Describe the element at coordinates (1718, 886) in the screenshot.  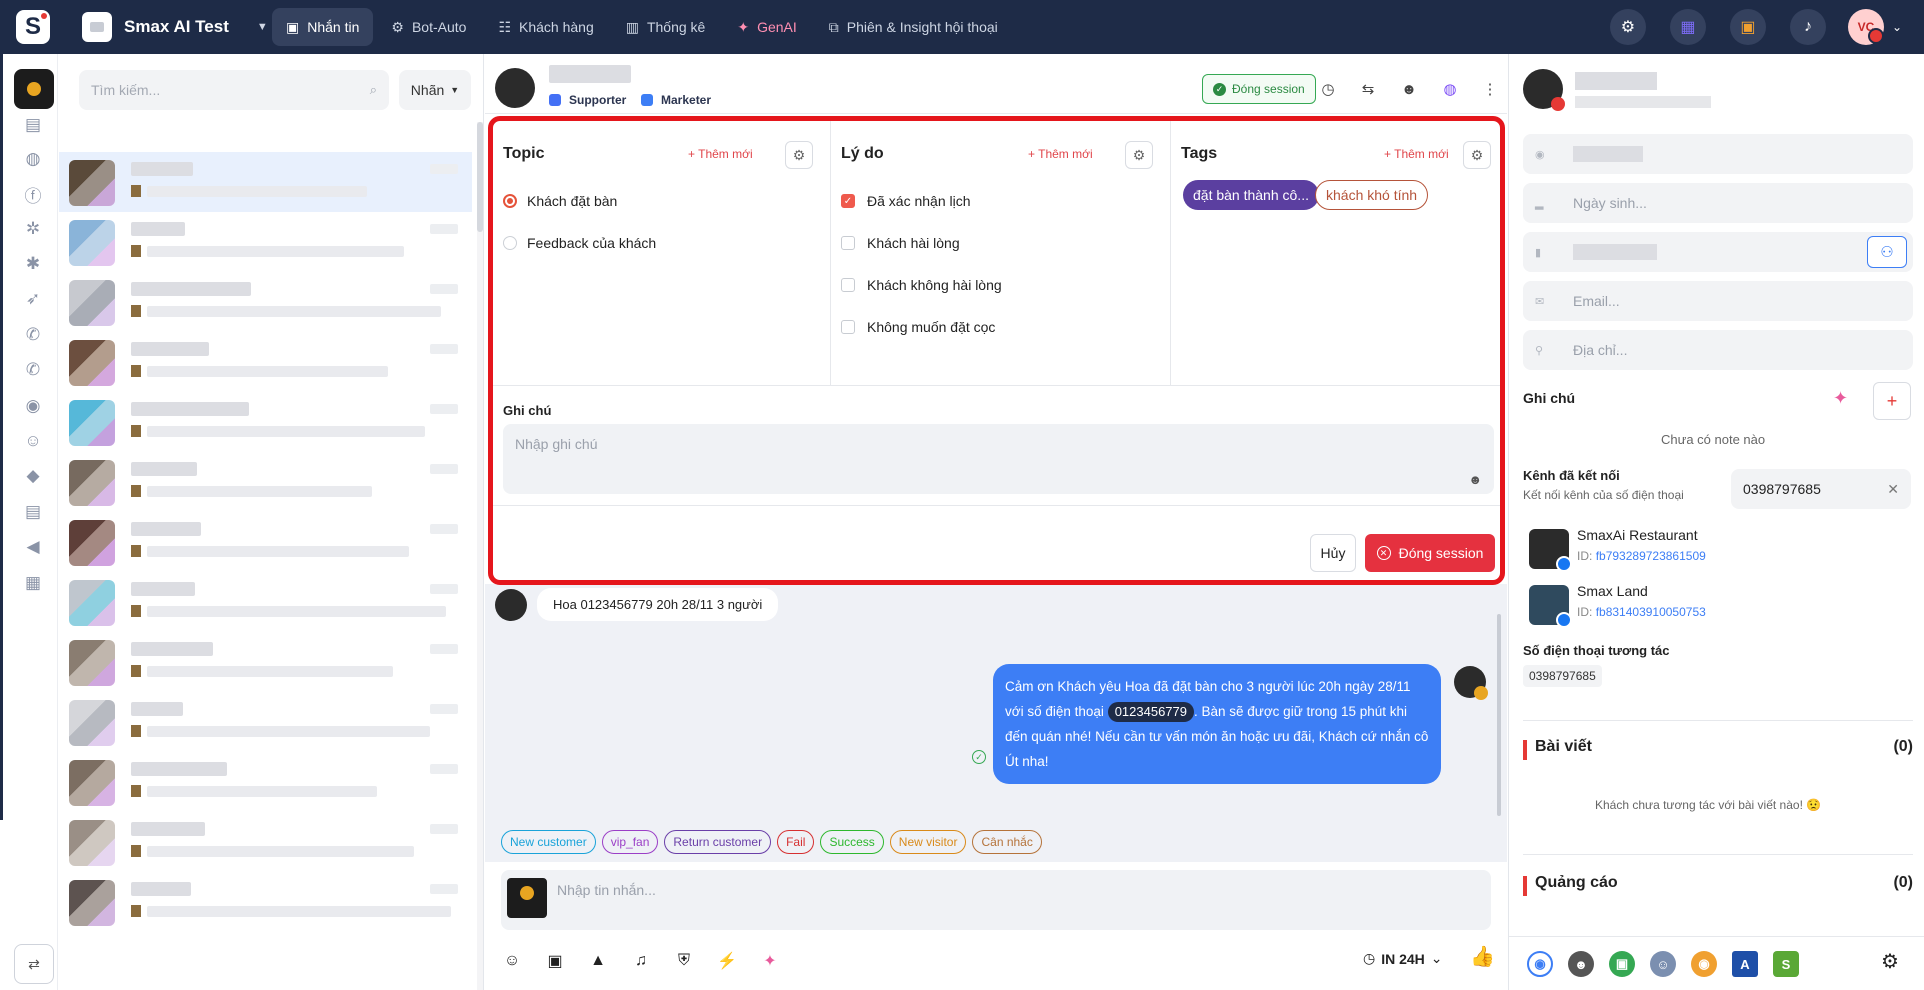
I see `ads-section: Quảng cáo (0)` at that location.